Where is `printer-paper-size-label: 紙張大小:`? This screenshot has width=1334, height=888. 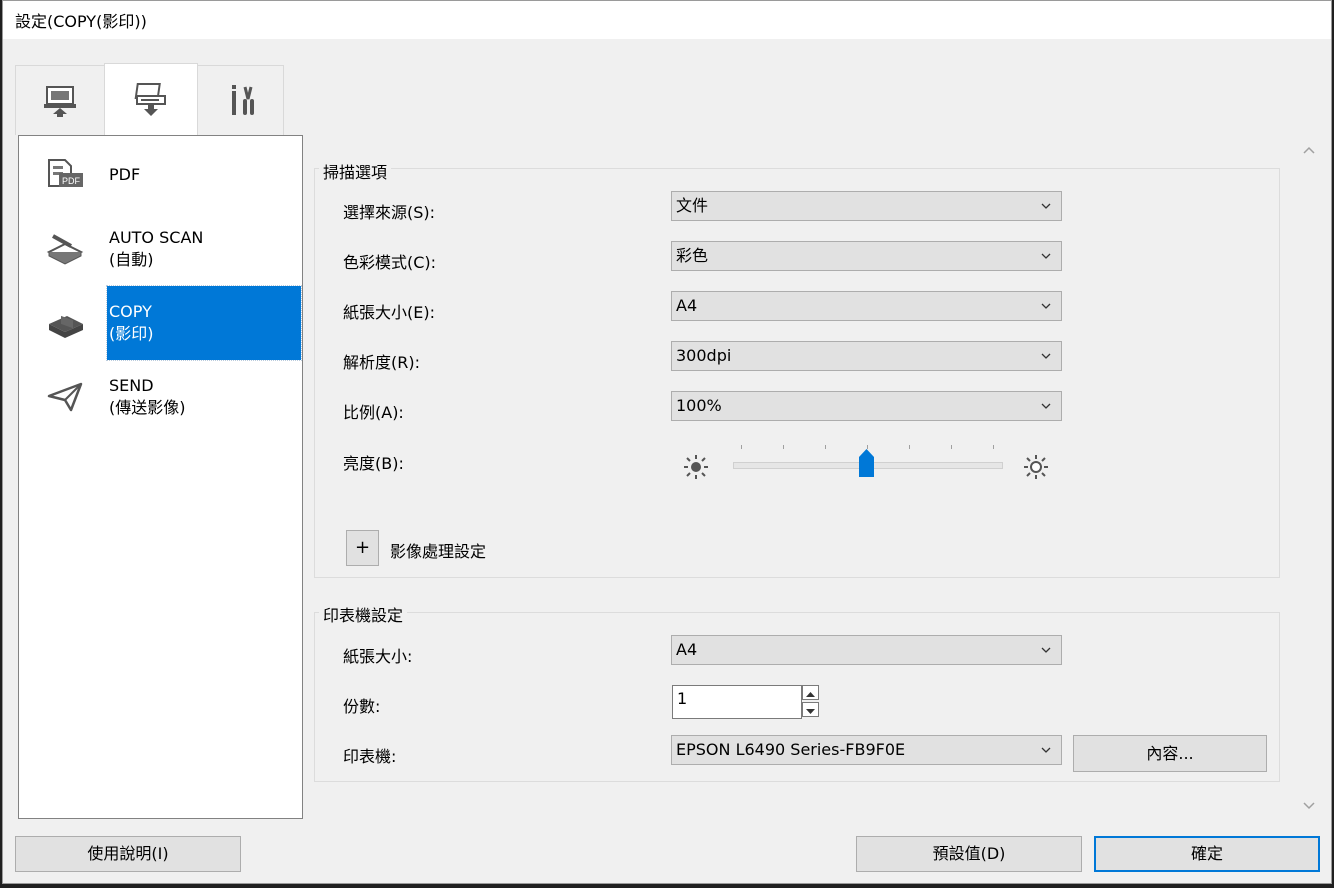
printer-paper-size-label: 紙張大小: is located at coordinates (378, 656).